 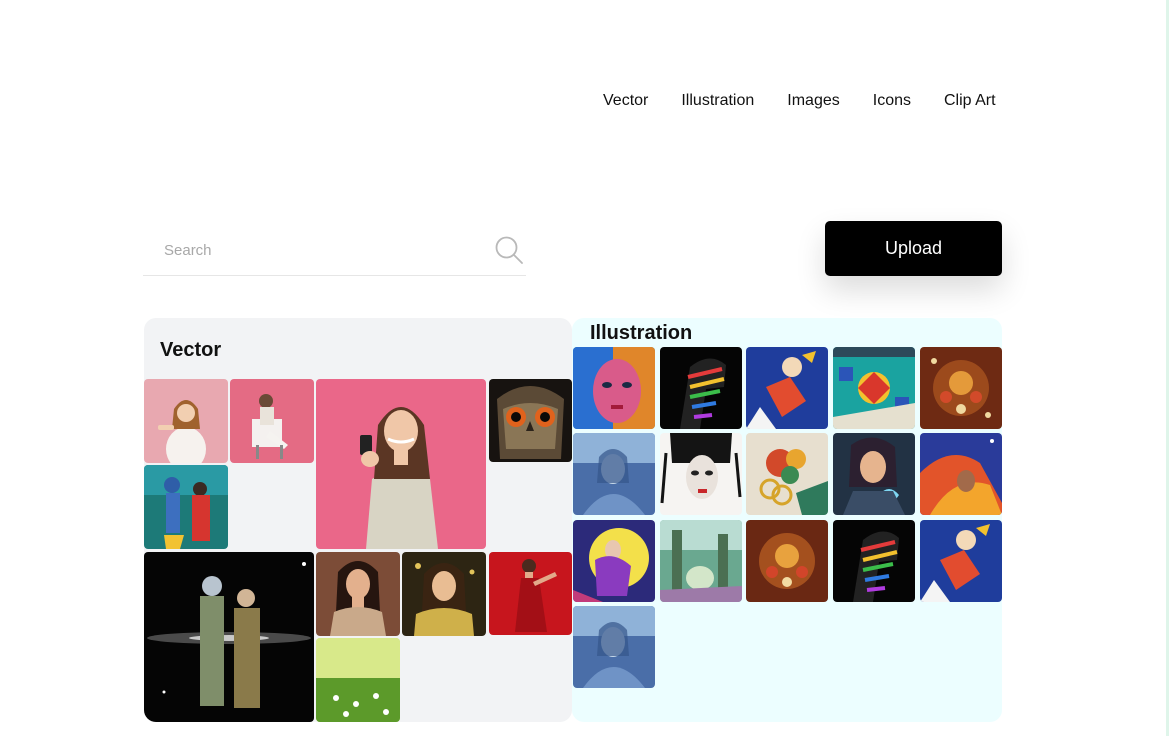 What do you see at coordinates (970, 101) in the screenshot?
I see `nav-item-clip-art: Clip Art` at bounding box center [970, 101].